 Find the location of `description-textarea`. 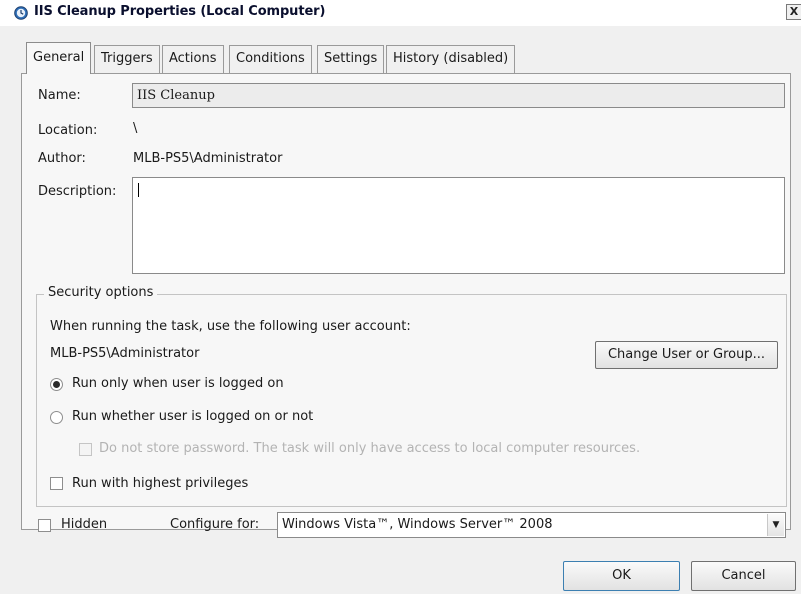

description-textarea is located at coordinates (458, 225).